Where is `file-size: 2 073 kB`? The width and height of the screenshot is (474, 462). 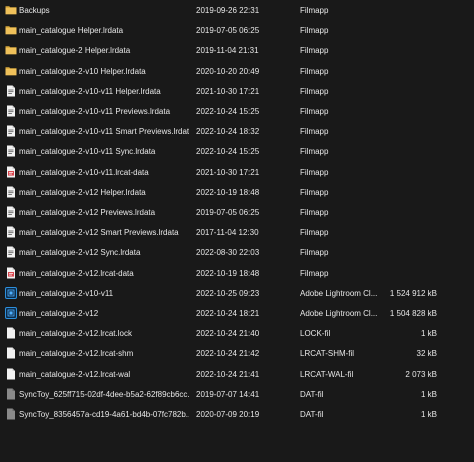 file-size: 2 073 kB is located at coordinates (421, 374).